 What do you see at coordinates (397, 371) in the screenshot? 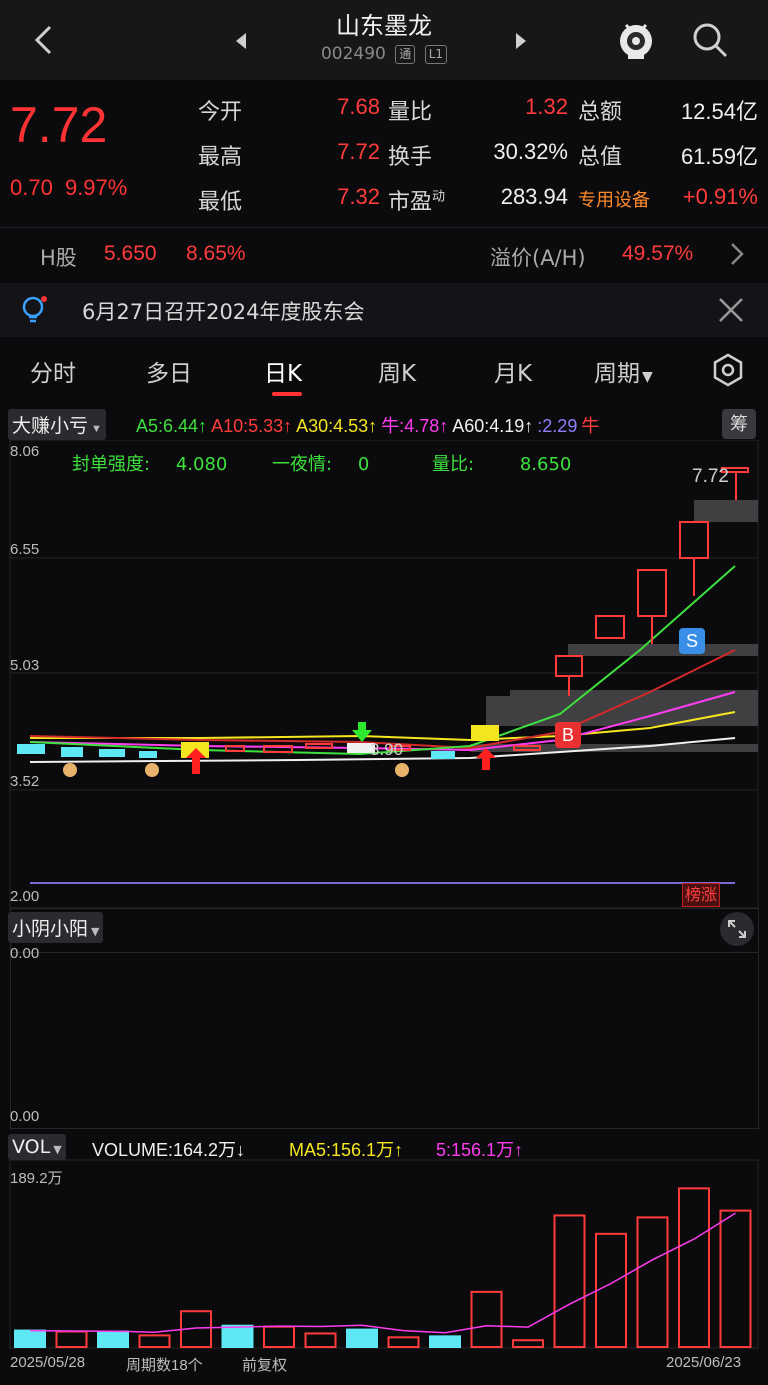
I see `tab-weekly-k: 周K` at bounding box center [397, 371].